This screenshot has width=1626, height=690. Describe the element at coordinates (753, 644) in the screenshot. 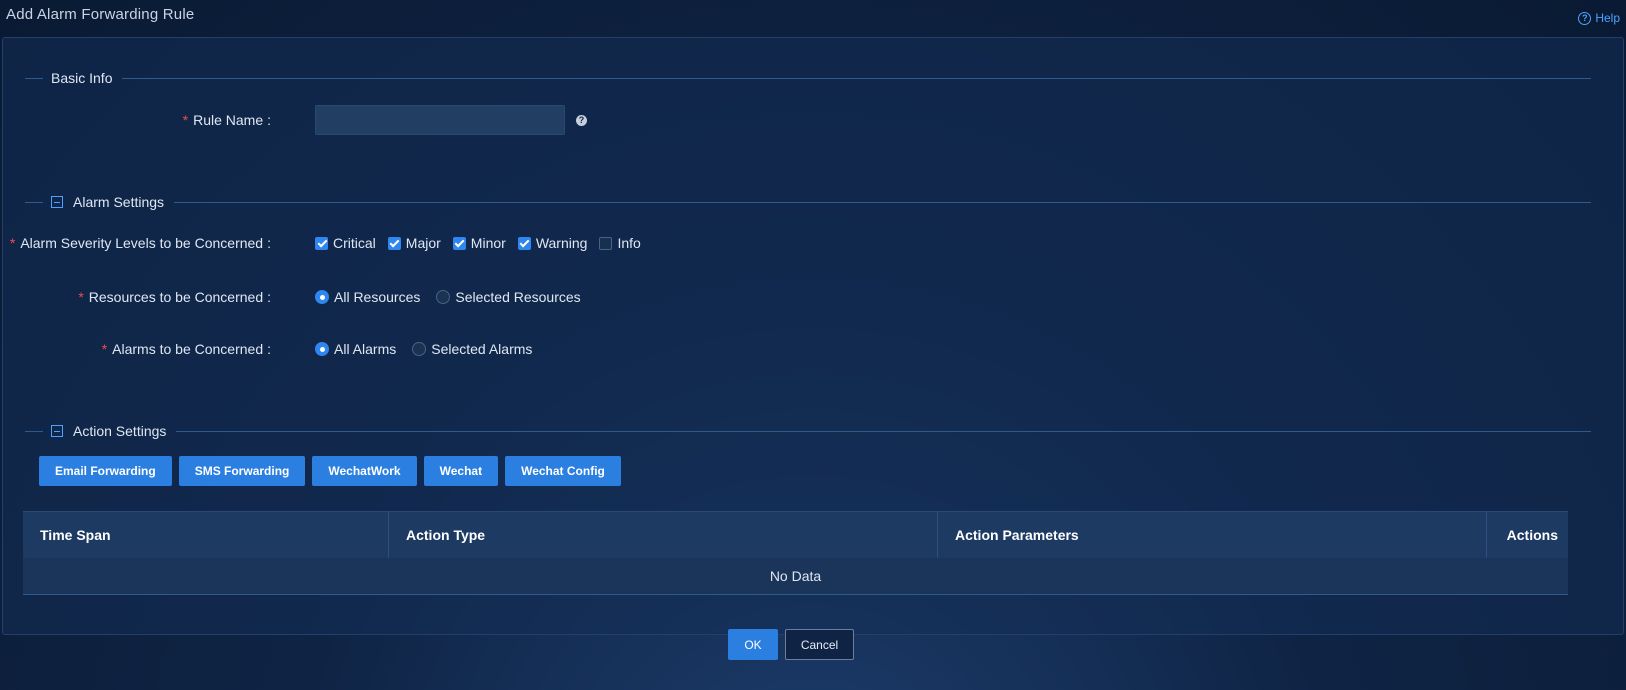

I see `ok-button: OK` at that location.